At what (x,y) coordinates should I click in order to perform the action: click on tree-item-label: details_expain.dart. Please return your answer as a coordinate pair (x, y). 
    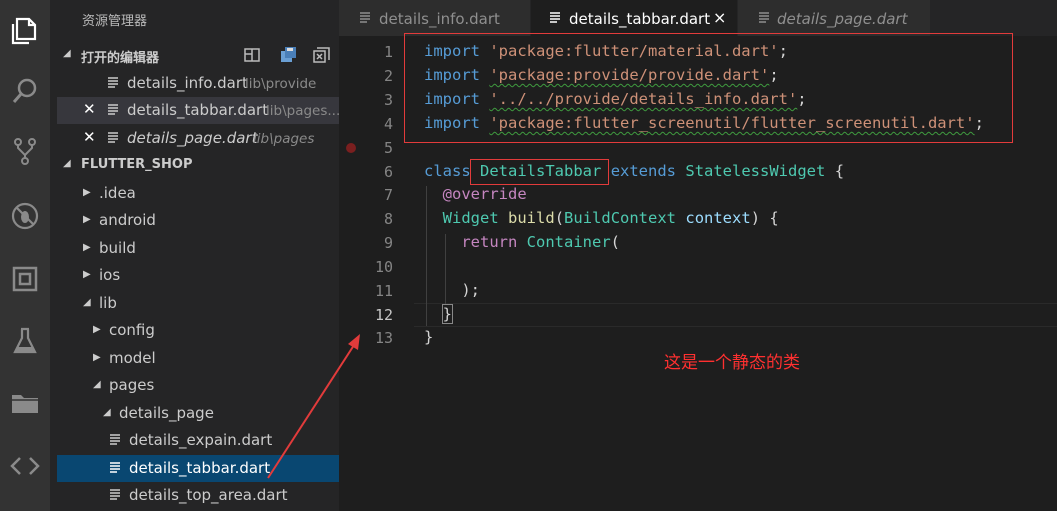
    Looking at the image, I should click on (201, 440).